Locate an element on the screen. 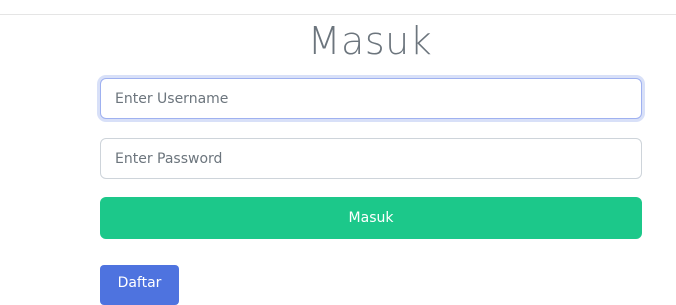 The width and height of the screenshot is (676, 305). password-input is located at coordinates (371, 158).